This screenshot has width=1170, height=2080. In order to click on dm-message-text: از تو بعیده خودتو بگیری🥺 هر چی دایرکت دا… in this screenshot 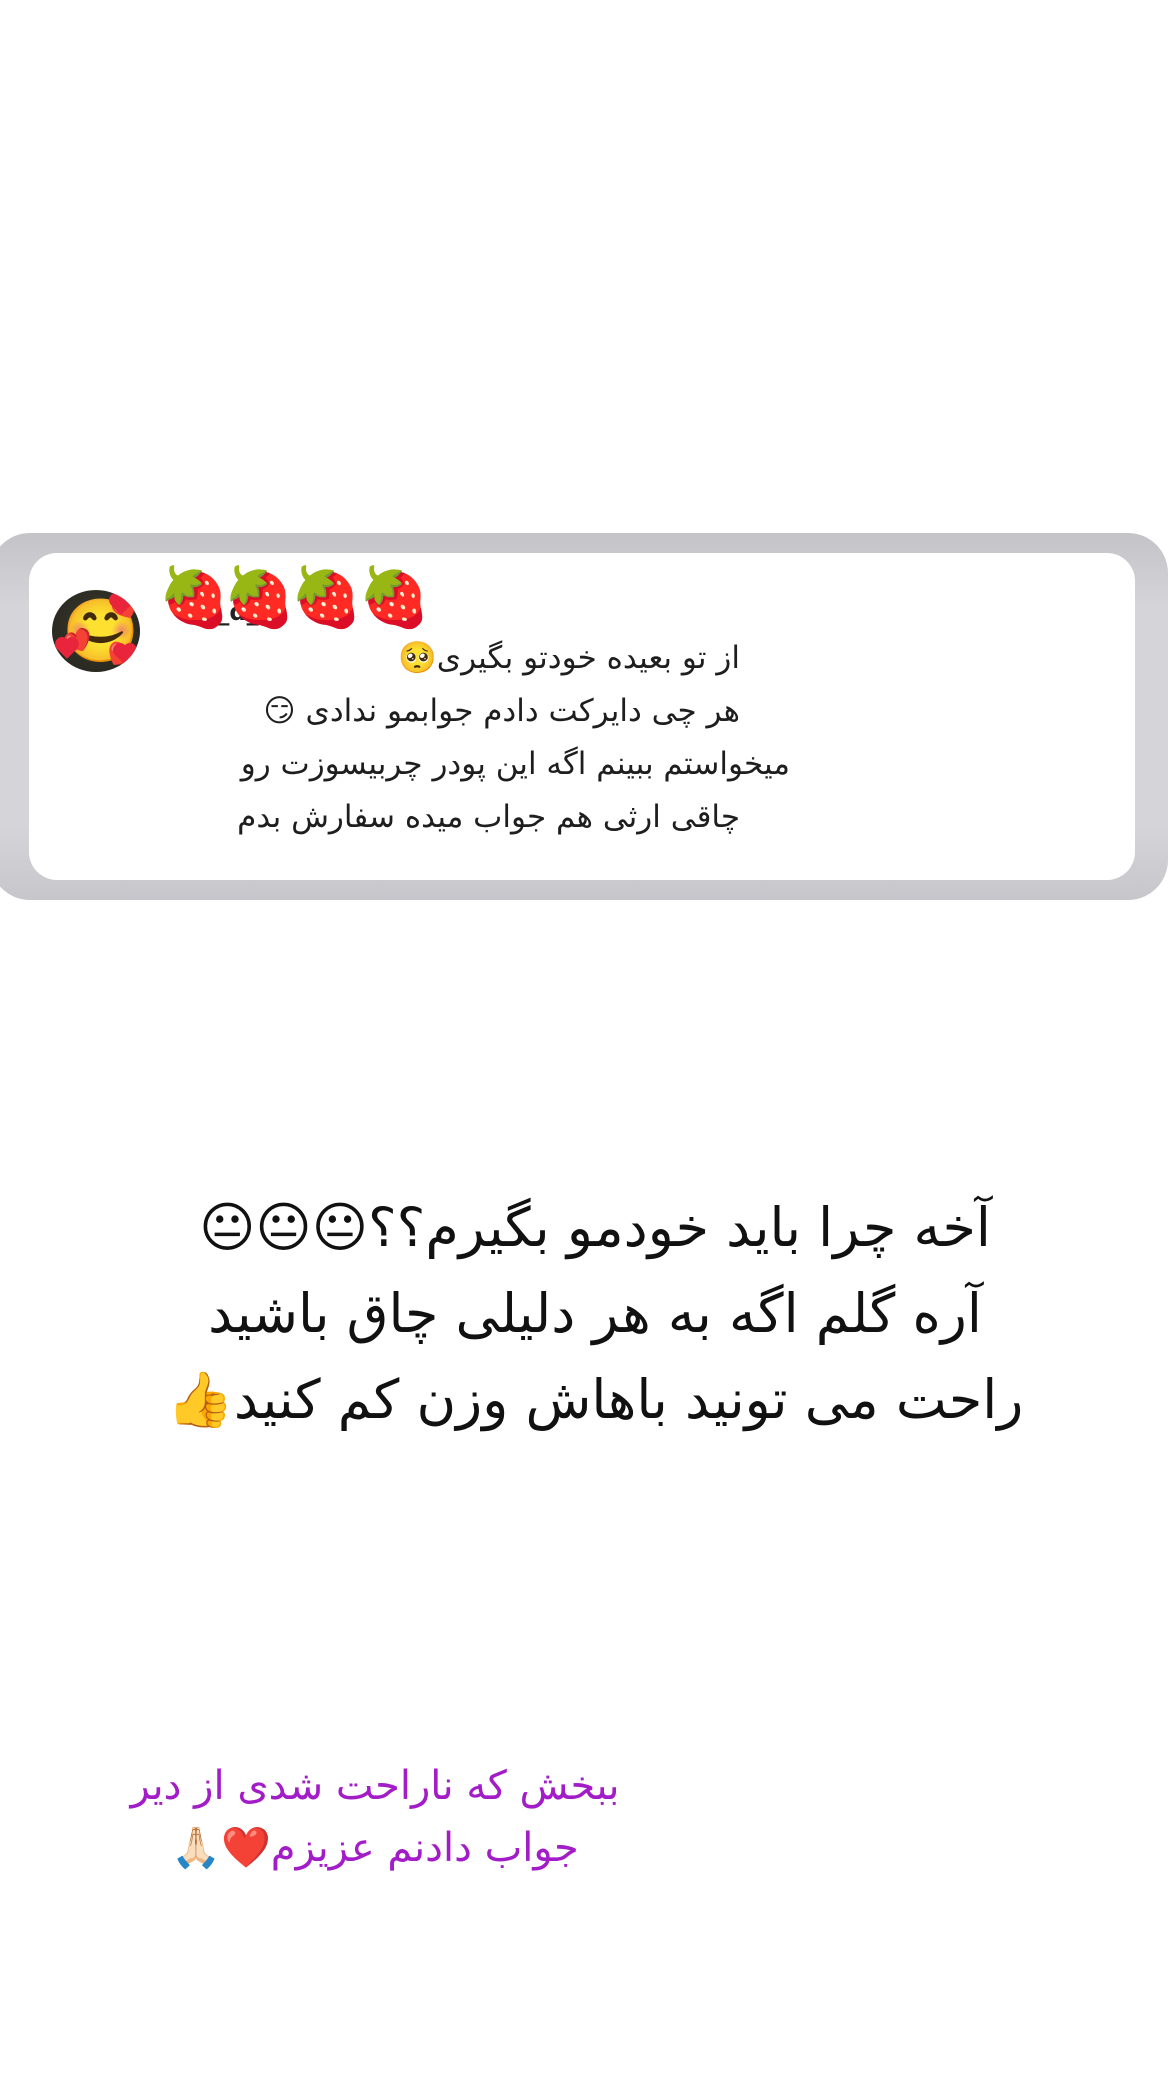, I will do `click(465, 738)`.